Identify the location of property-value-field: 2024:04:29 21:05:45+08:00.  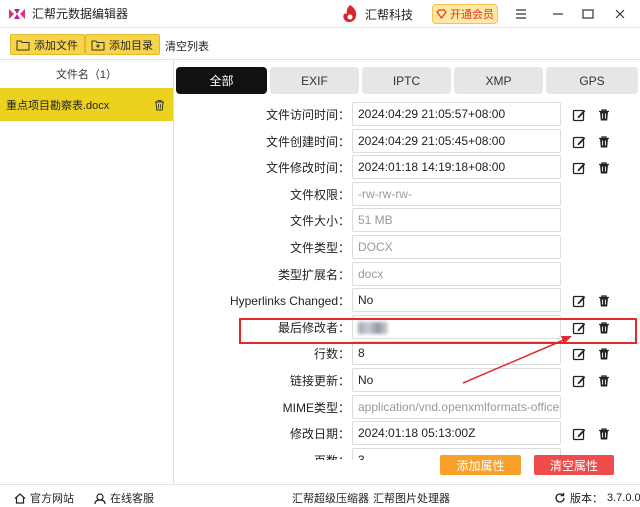
(456, 140).